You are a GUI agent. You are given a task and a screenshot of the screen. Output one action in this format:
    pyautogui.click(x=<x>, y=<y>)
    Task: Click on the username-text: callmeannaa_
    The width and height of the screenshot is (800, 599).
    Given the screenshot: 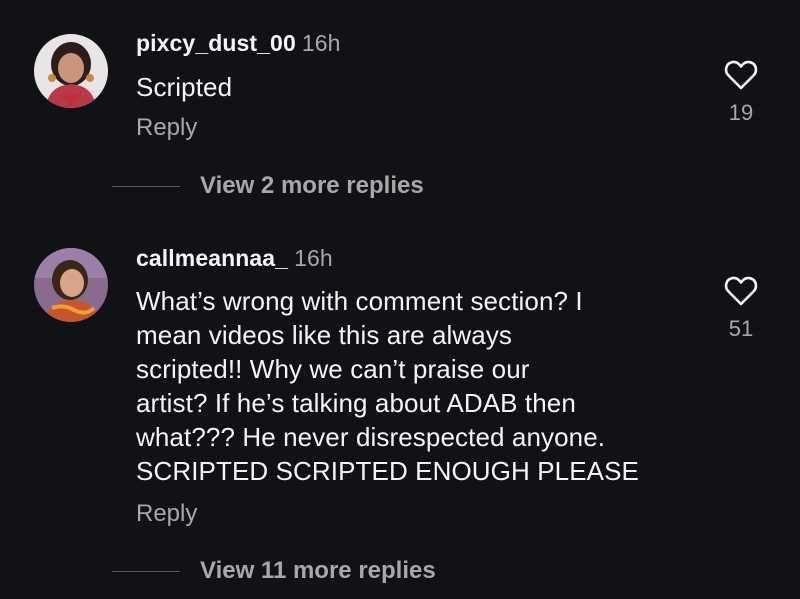 What is the action you would take?
    pyautogui.click(x=212, y=258)
    